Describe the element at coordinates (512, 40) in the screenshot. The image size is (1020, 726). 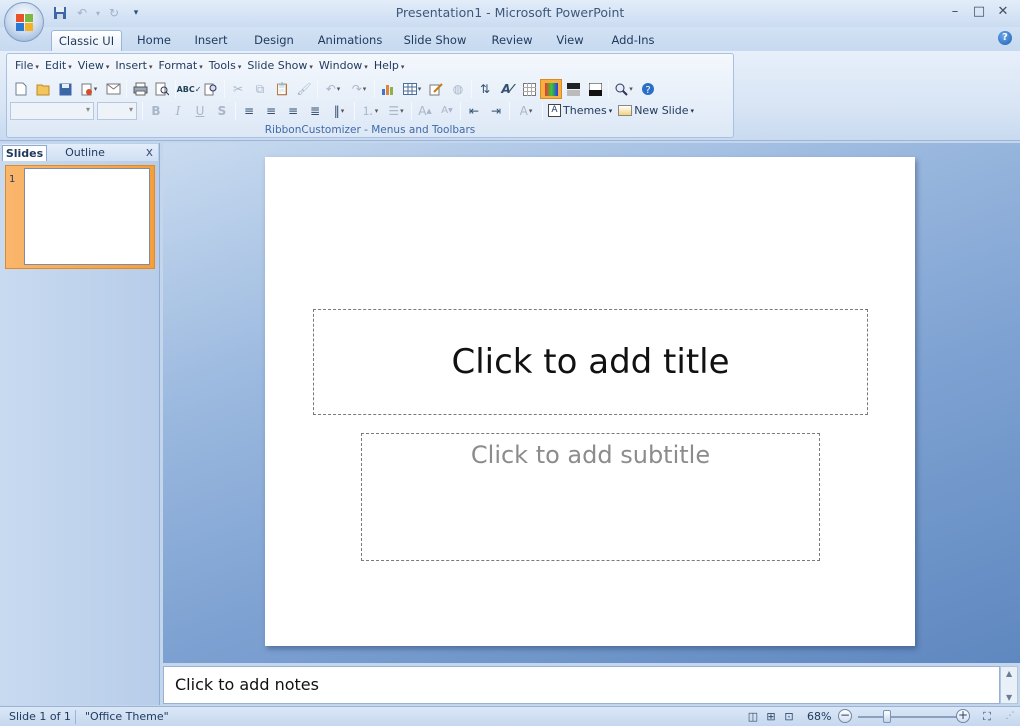
I see `tab-review: Review` at that location.